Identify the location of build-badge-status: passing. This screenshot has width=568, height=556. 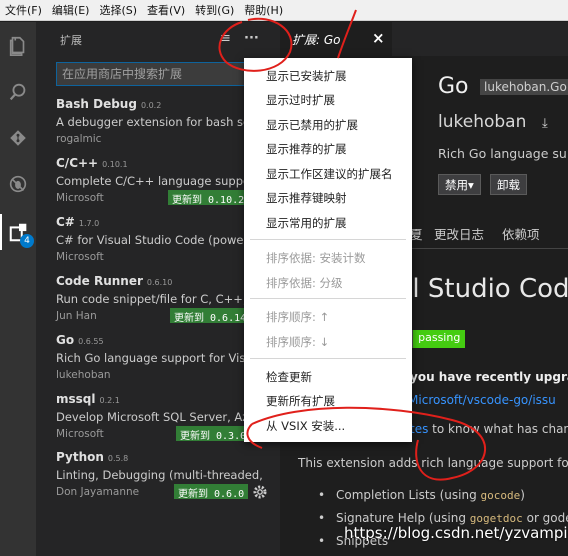
(439, 339).